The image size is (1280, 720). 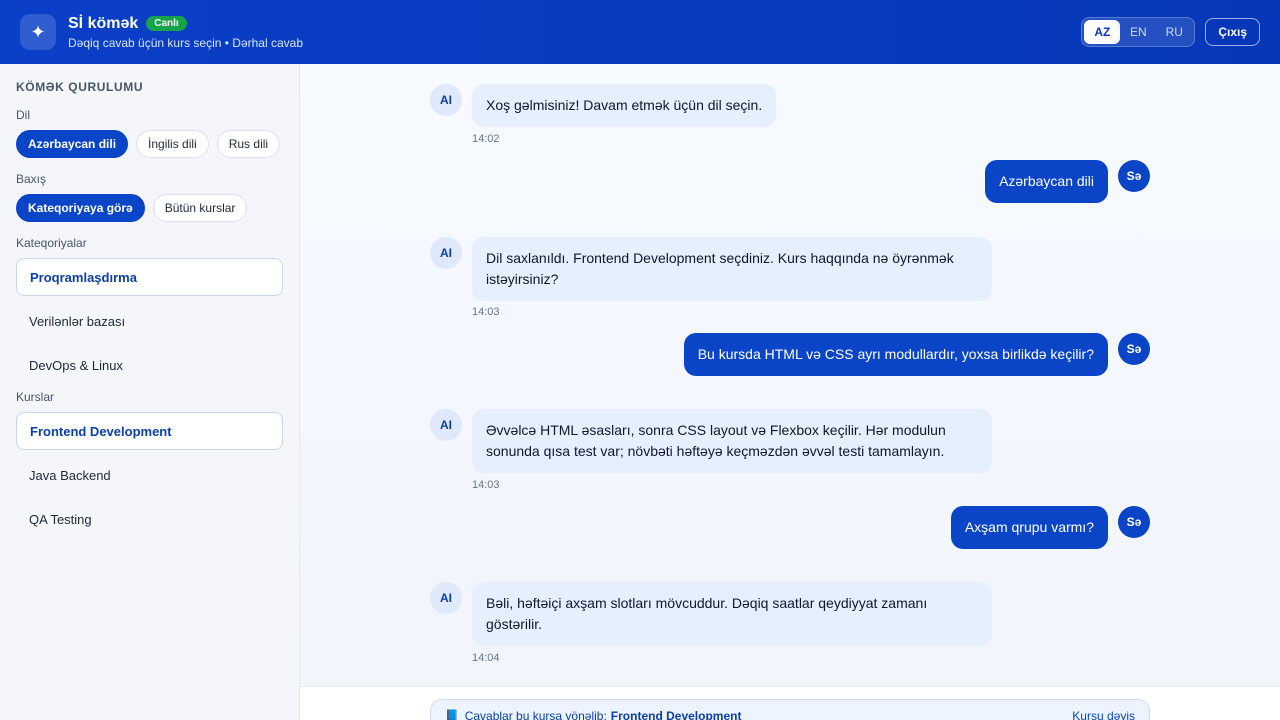 What do you see at coordinates (72, 144) in the screenshot?
I see `chip-azerbaijani: Azərbaycan dili` at bounding box center [72, 144].